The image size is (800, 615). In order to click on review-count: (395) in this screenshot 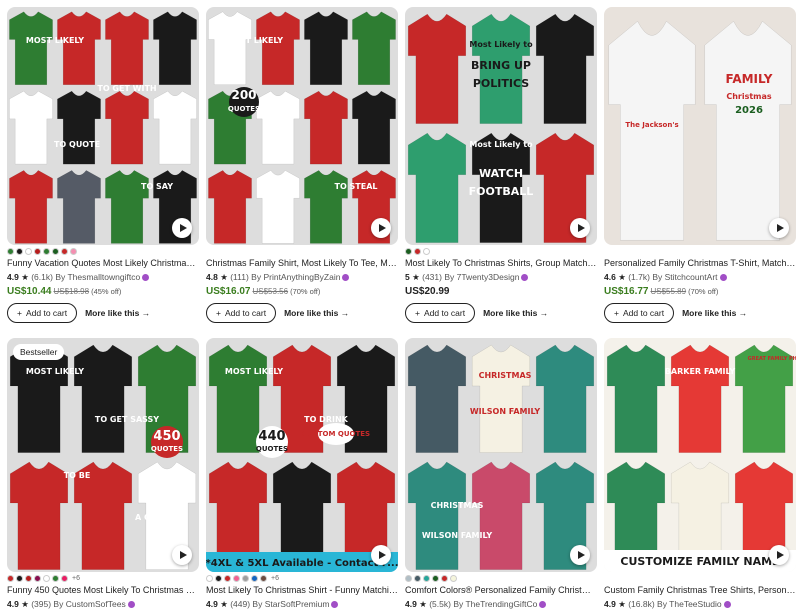, I will do `click(41, 604)`.